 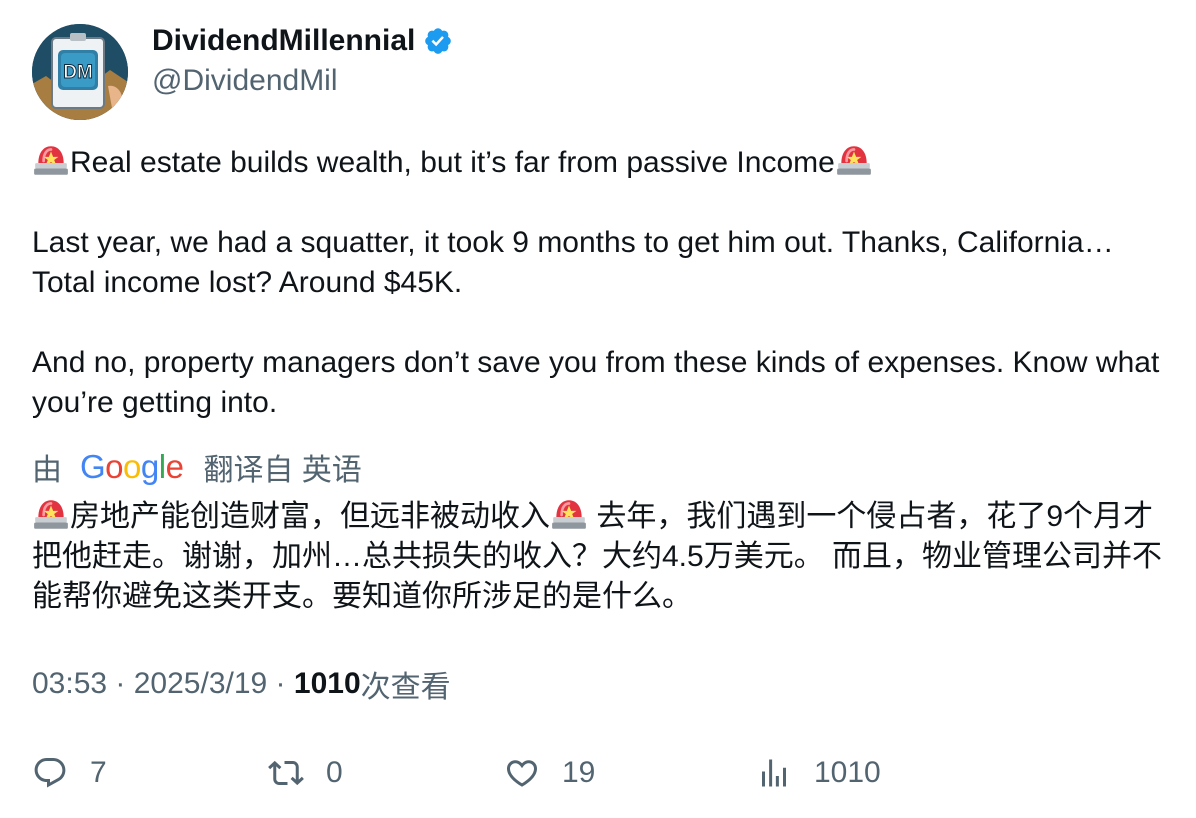 I want to click on repost-count: 0, so click(x=334, y=772).